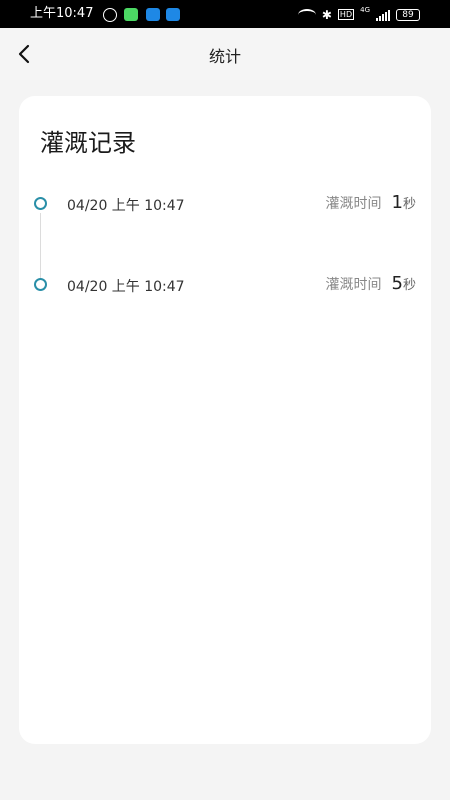 The width and height of the screenshot is (450, 800). What do you see at coordinates (153, 14) in the screenshot?
I see `app-notification-icon` at bounding box center [153, 14].